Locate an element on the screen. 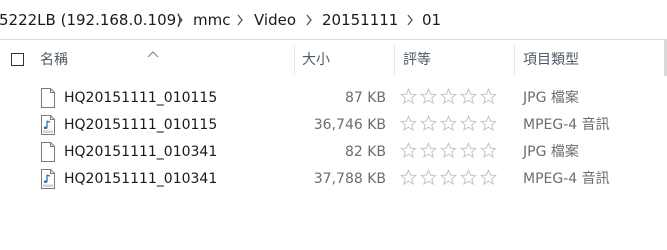 This screenshot has width=667, height=250. breadcrumb-item-mmc: mmc is located at coordinates (211, 20).